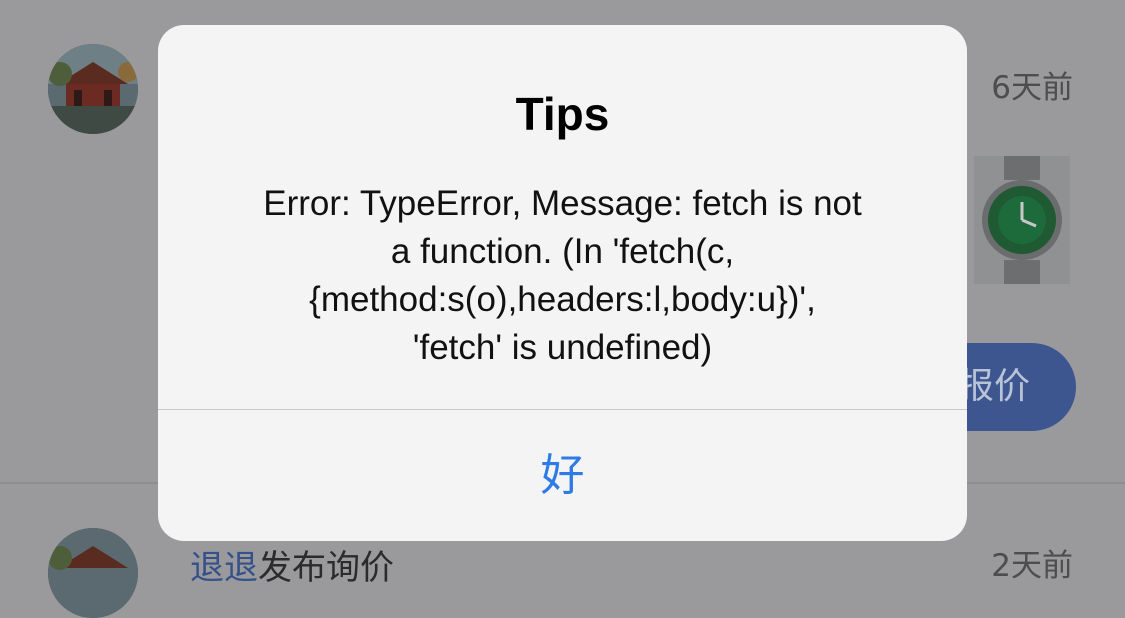 The width and height of the screenshot is (1125, 618). Describe the element at coordinates (326, 568) in the screenshot. I see `feed-item-action: 发布询价` at that location.